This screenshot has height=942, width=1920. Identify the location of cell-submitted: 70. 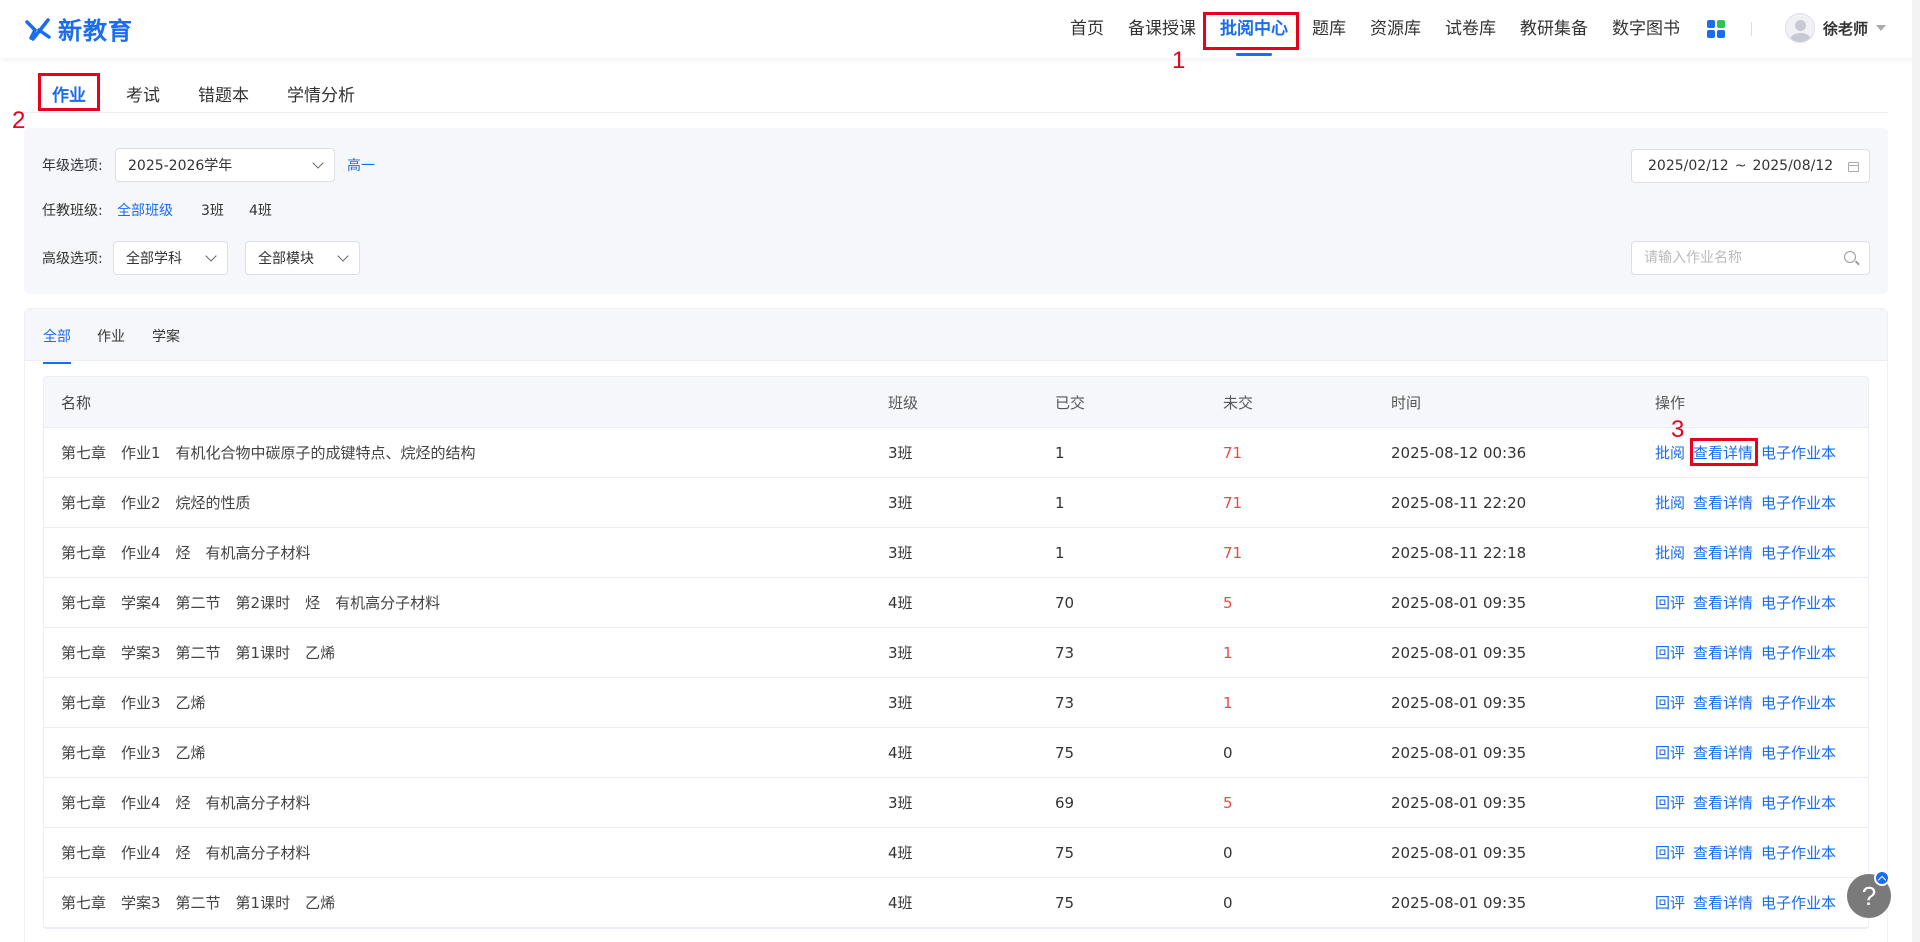
(1065, 602).